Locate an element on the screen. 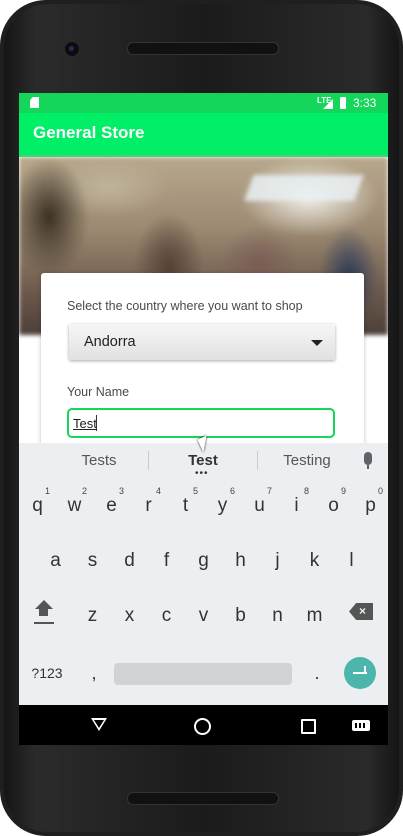  key-label: t is located at coordinates (185, 505).